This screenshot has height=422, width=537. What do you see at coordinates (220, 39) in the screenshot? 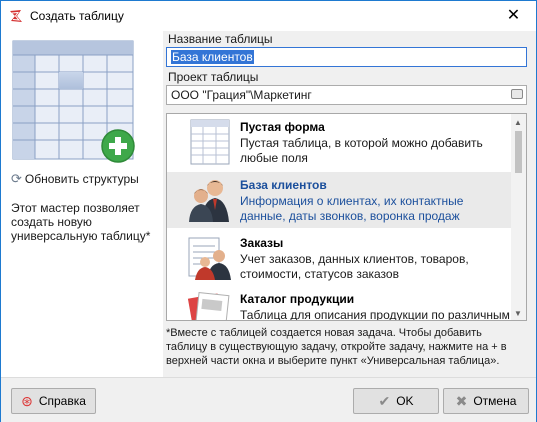
I see `table-name-label: Название таблицы` at bounding box center [220, 39].